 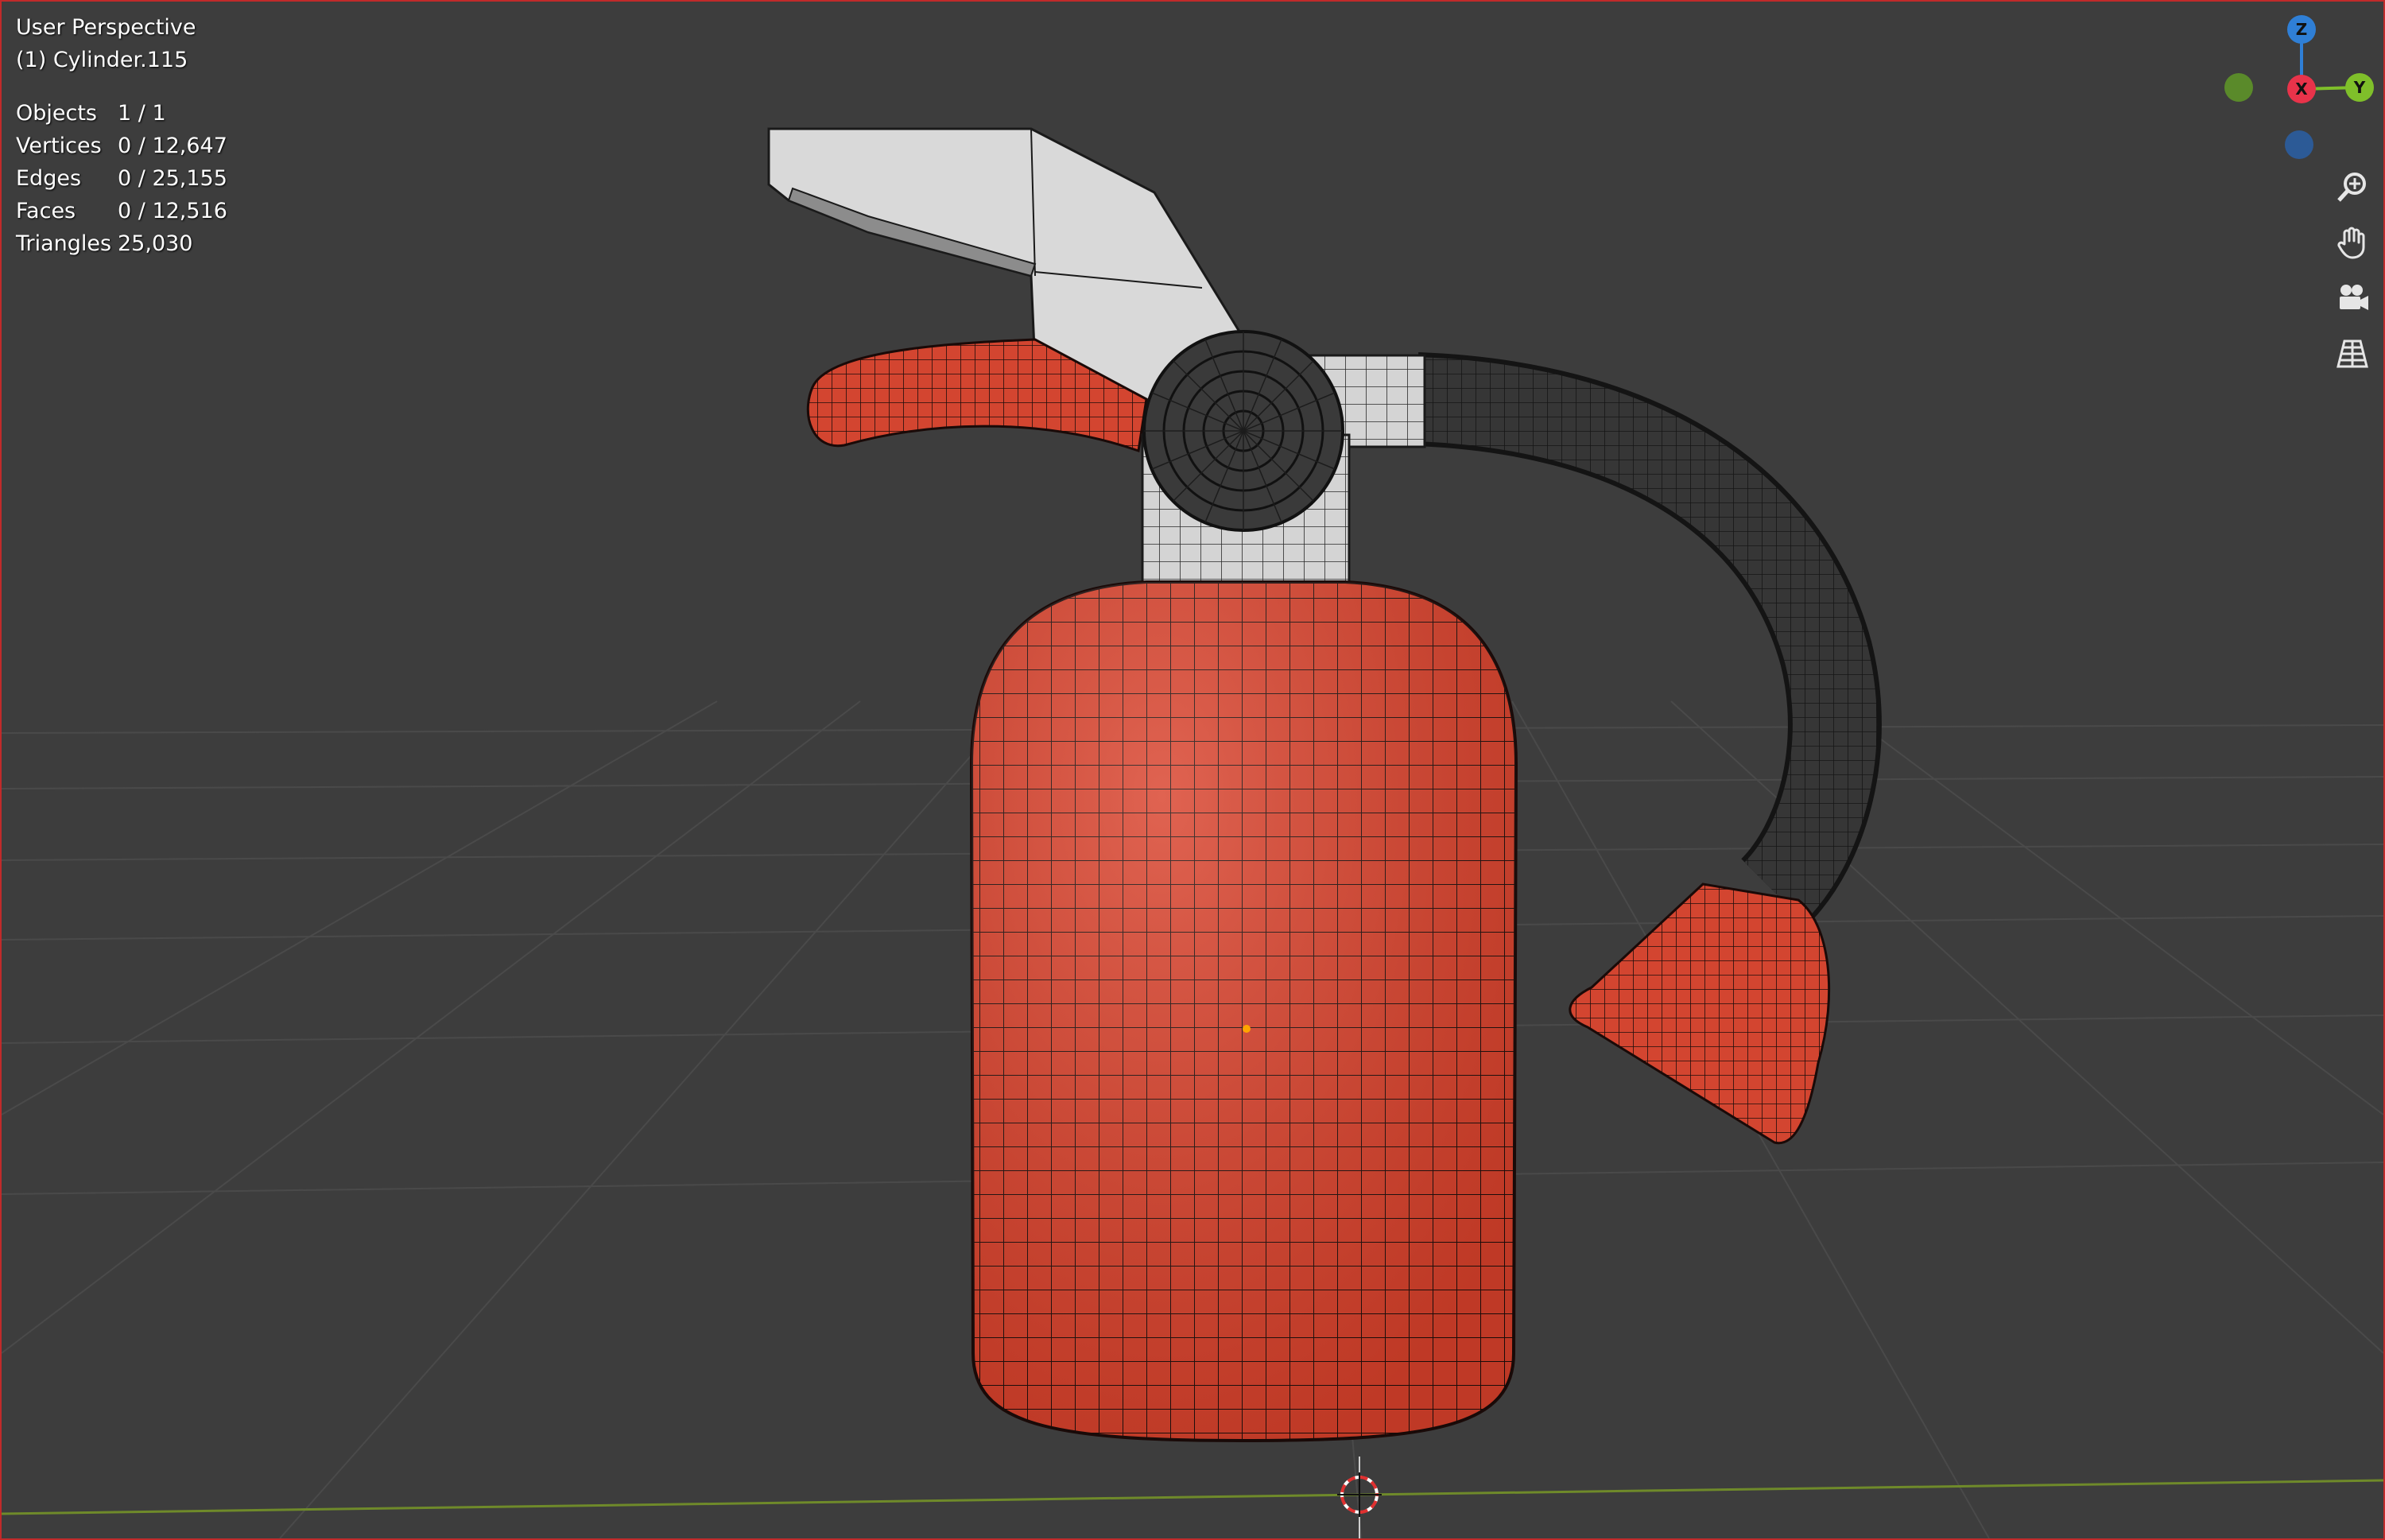 I want to click on stat-row-objects: Objects 1 / 1, so click(x=121, y=113).